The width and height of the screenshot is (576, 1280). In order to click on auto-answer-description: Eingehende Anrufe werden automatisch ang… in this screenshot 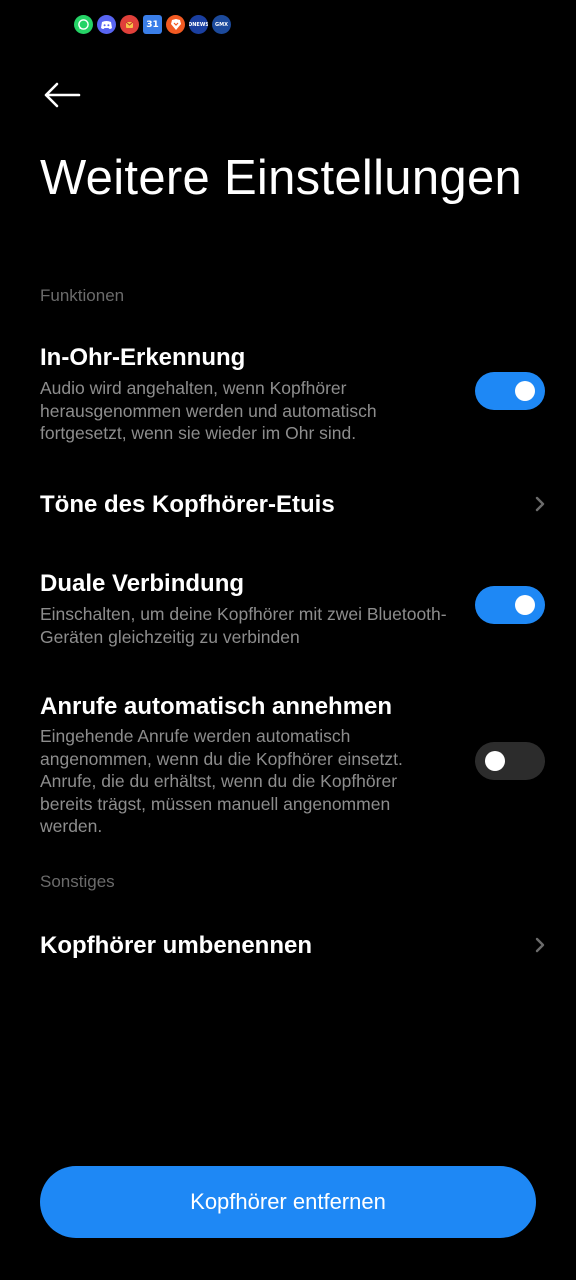, I will do `click(221, 781)`.